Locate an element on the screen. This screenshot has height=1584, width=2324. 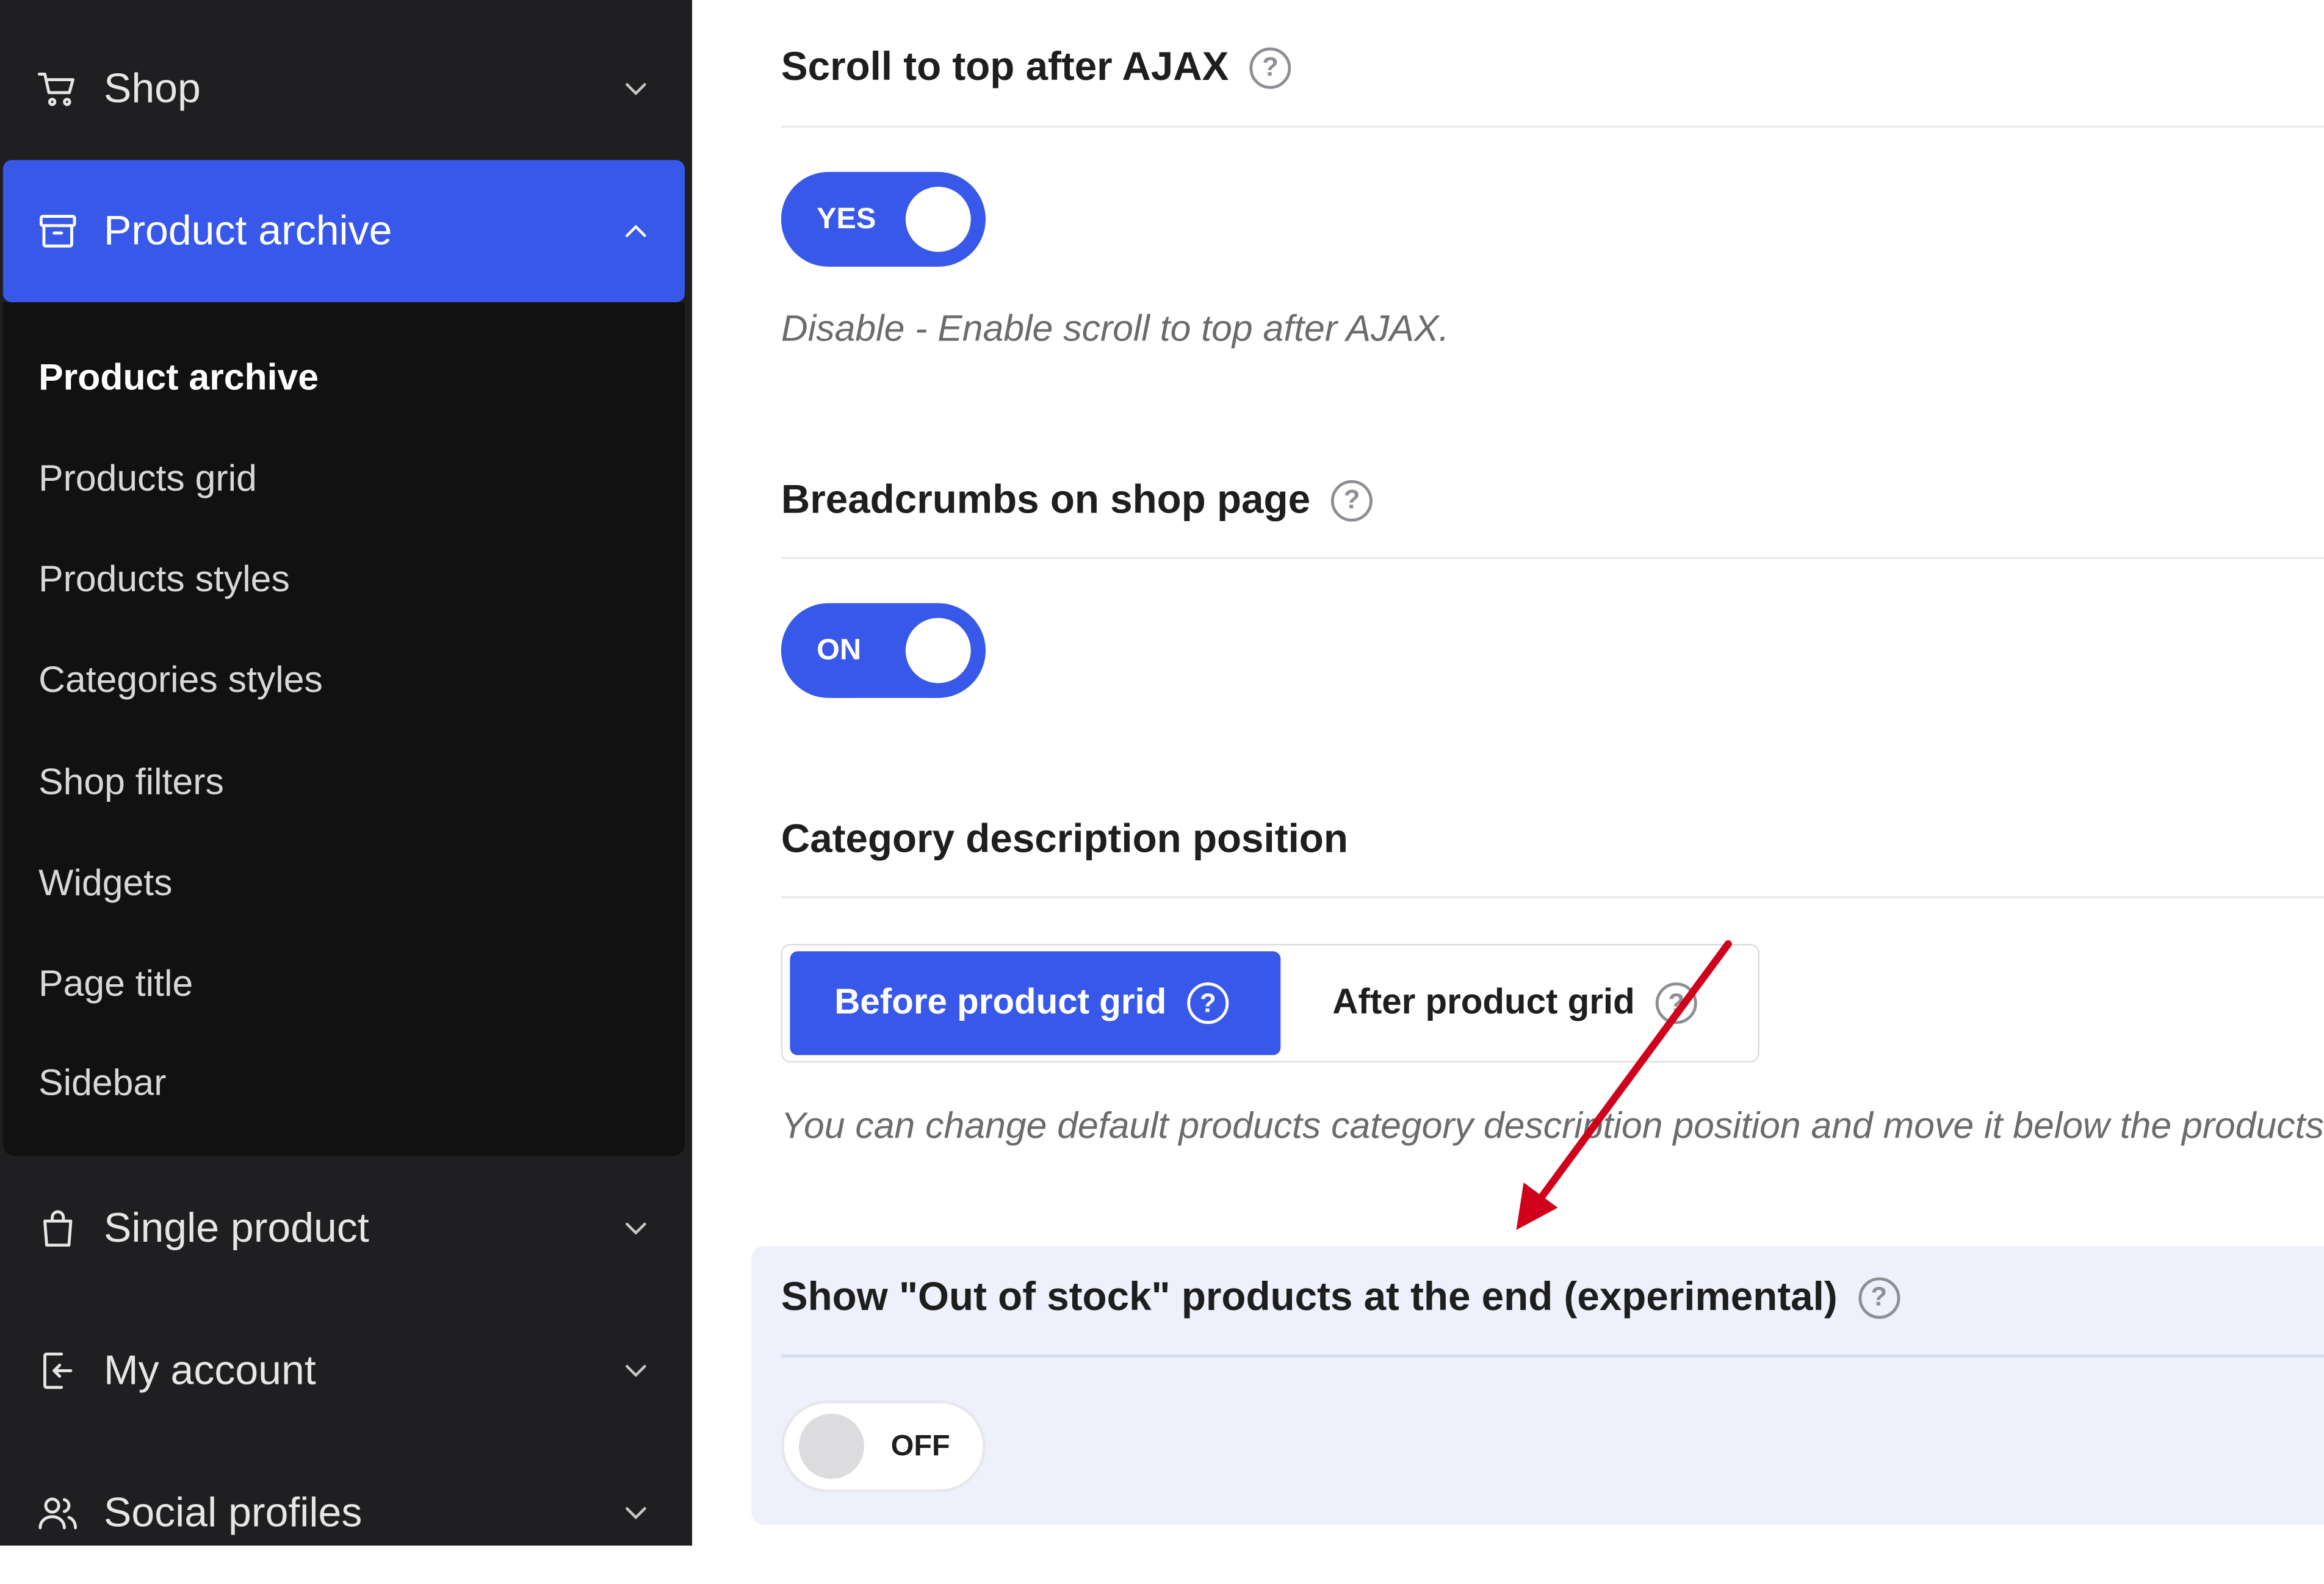
arrow-head is located at coordinates (1537, 1206).